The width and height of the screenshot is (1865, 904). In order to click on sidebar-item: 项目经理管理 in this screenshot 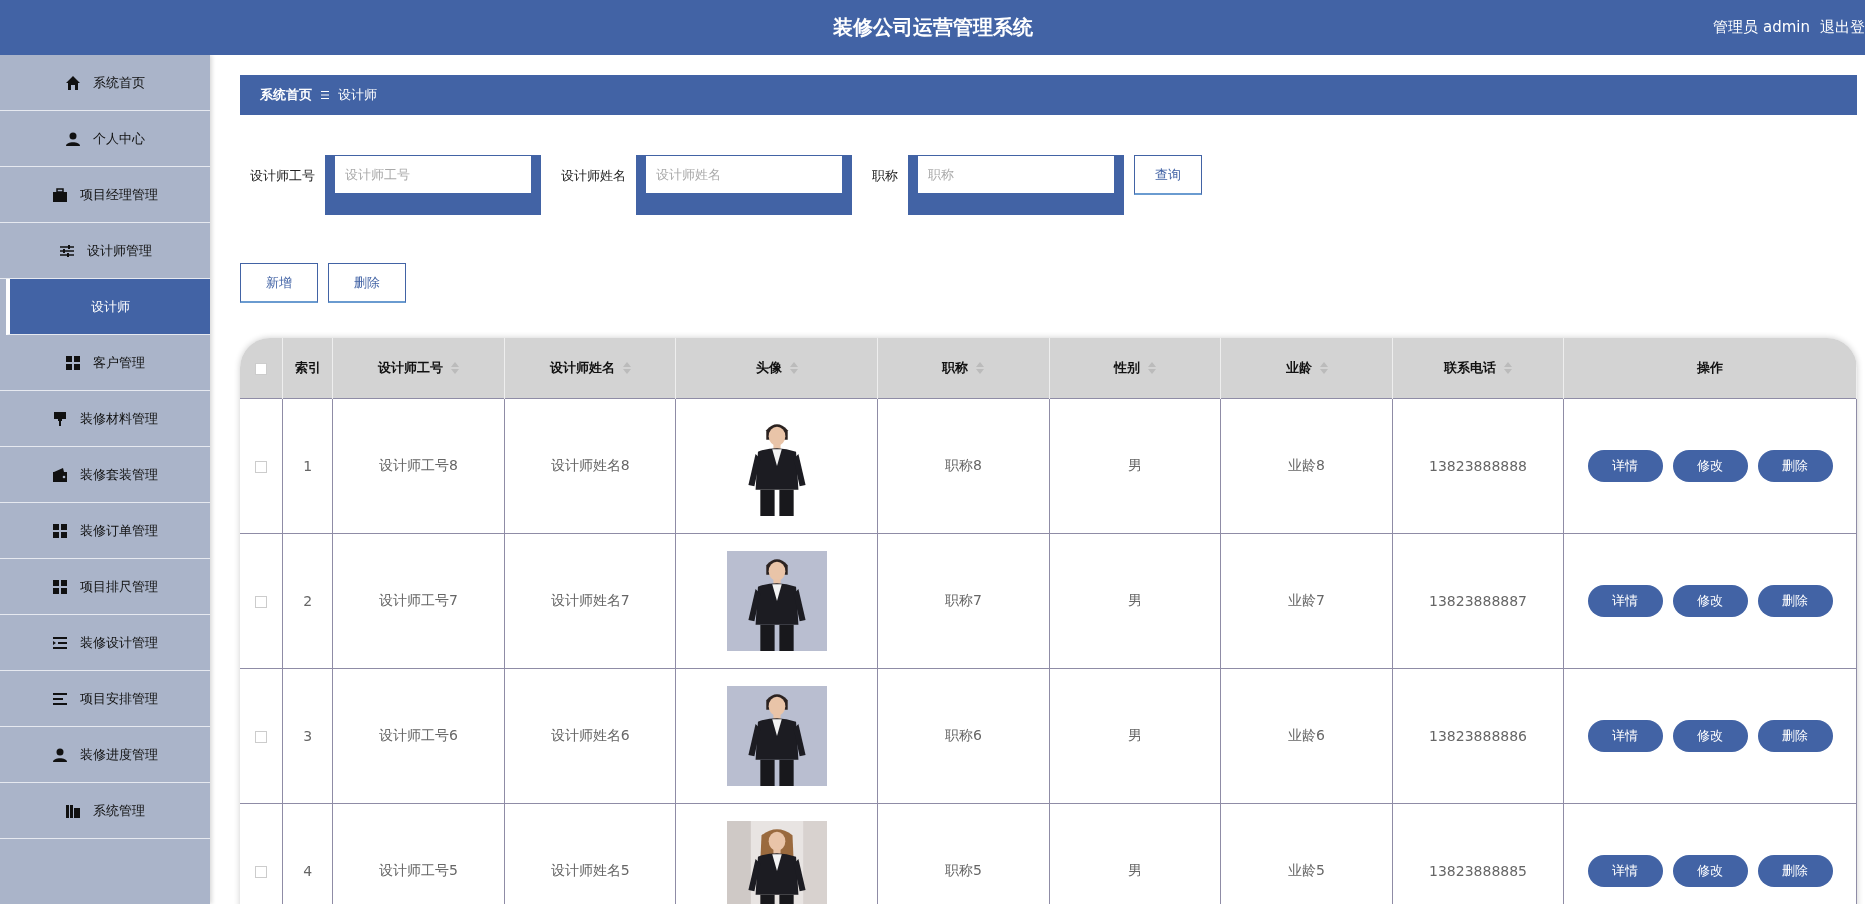, I will do `click(105, 195)`.